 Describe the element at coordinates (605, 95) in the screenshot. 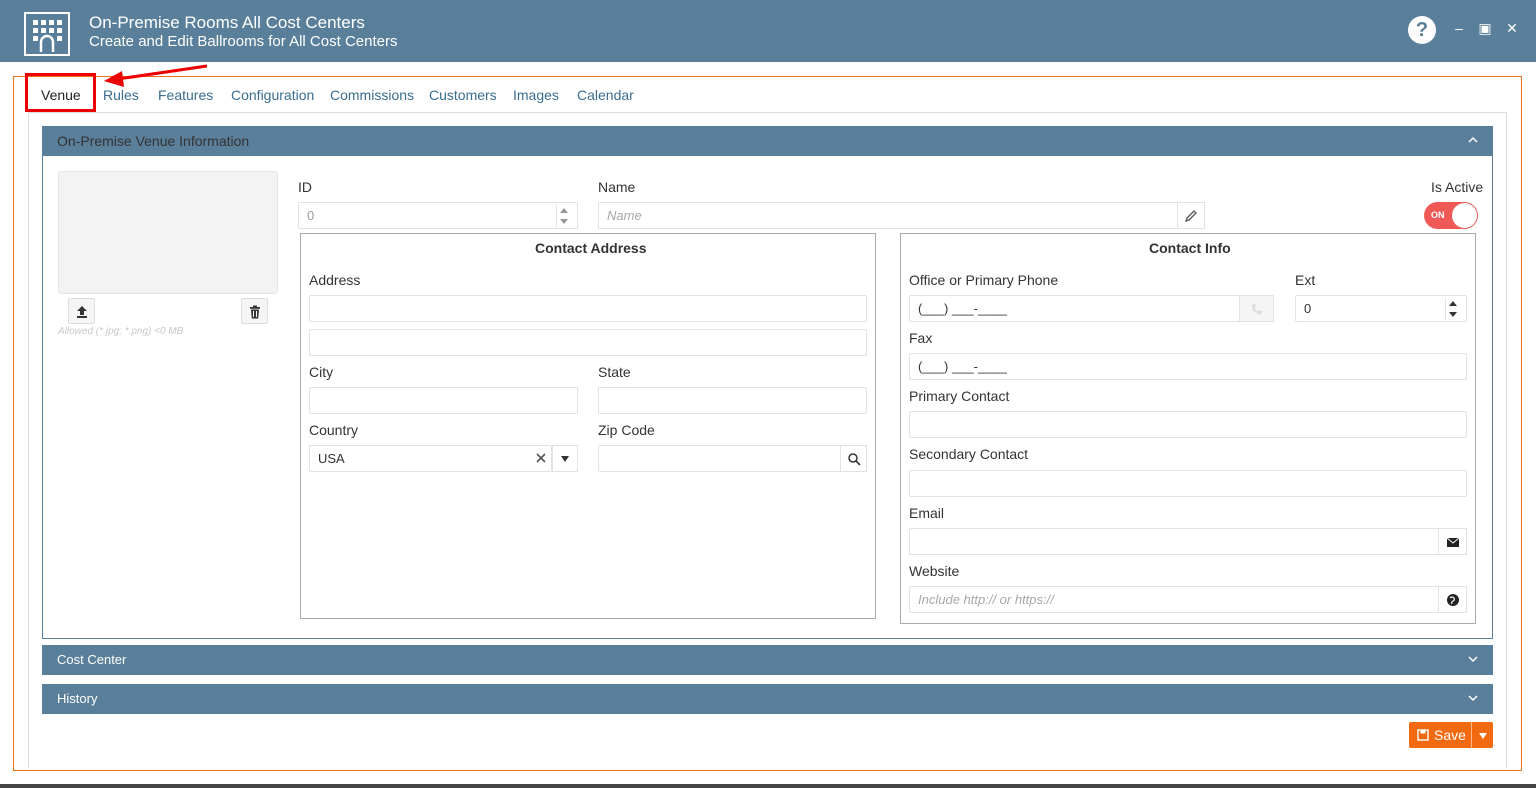

I see `tab-calendar: Calendar` at that location.